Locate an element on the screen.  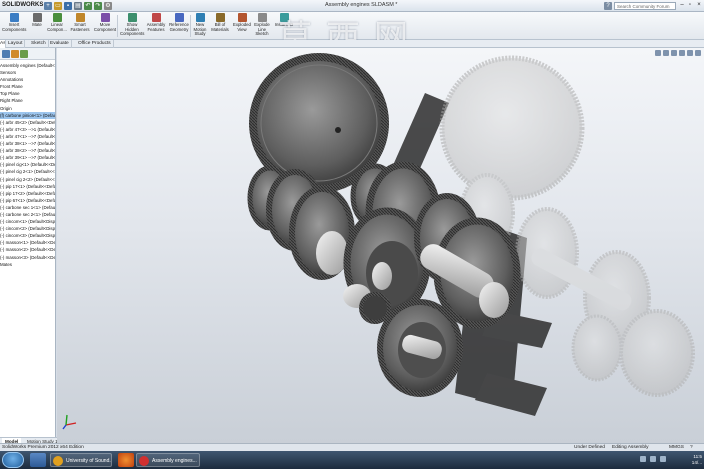
ribbon-button-label: Exploded View is located at coordinates (242, 27).